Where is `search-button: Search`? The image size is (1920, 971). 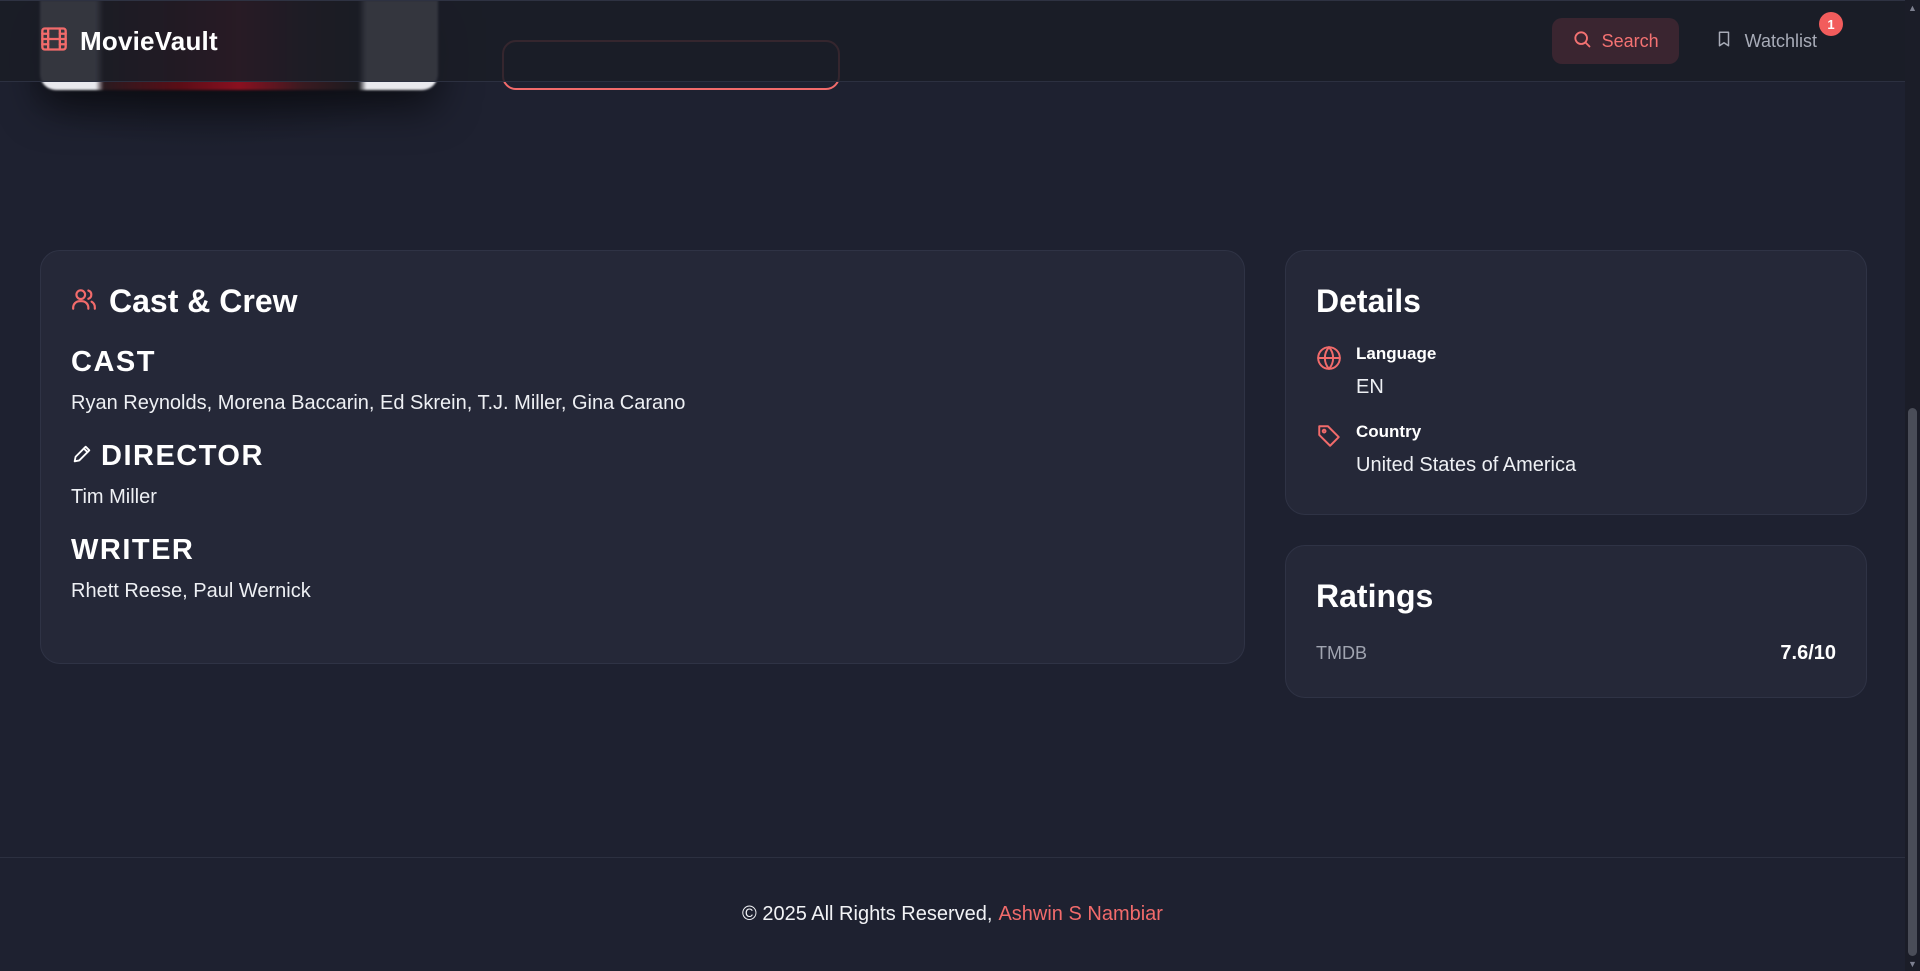
search-button: Search is located at coordinates (1615, 41).